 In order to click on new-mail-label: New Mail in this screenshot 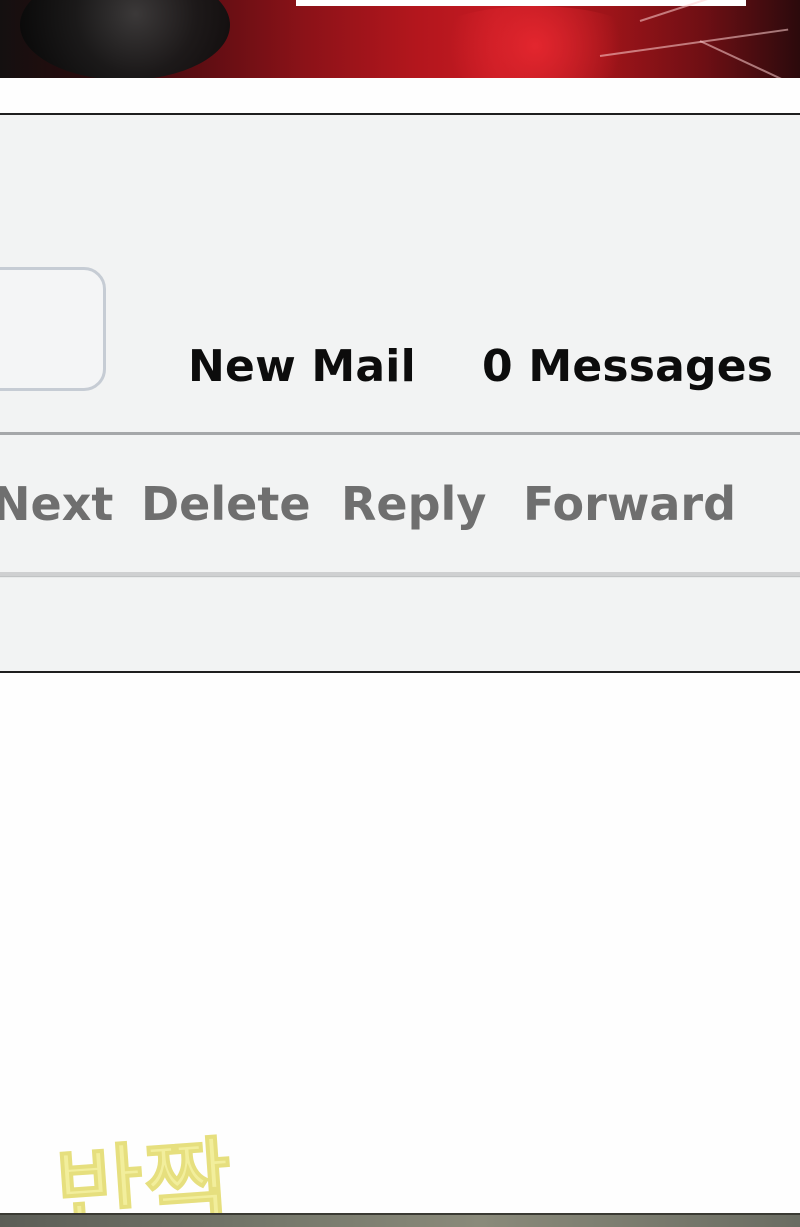, I will do `click(302, 366)`.